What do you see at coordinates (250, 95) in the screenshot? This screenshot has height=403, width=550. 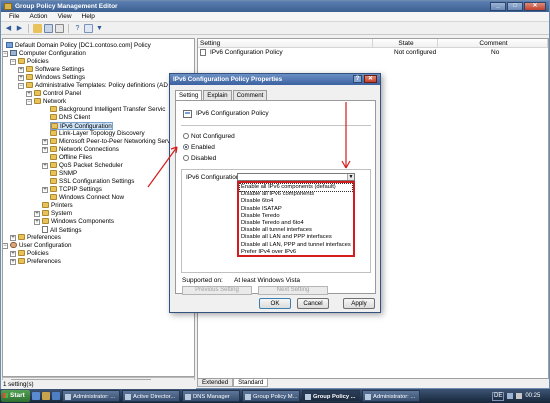 I see `tab-comment: Comment` at bounding box center [250, 95].